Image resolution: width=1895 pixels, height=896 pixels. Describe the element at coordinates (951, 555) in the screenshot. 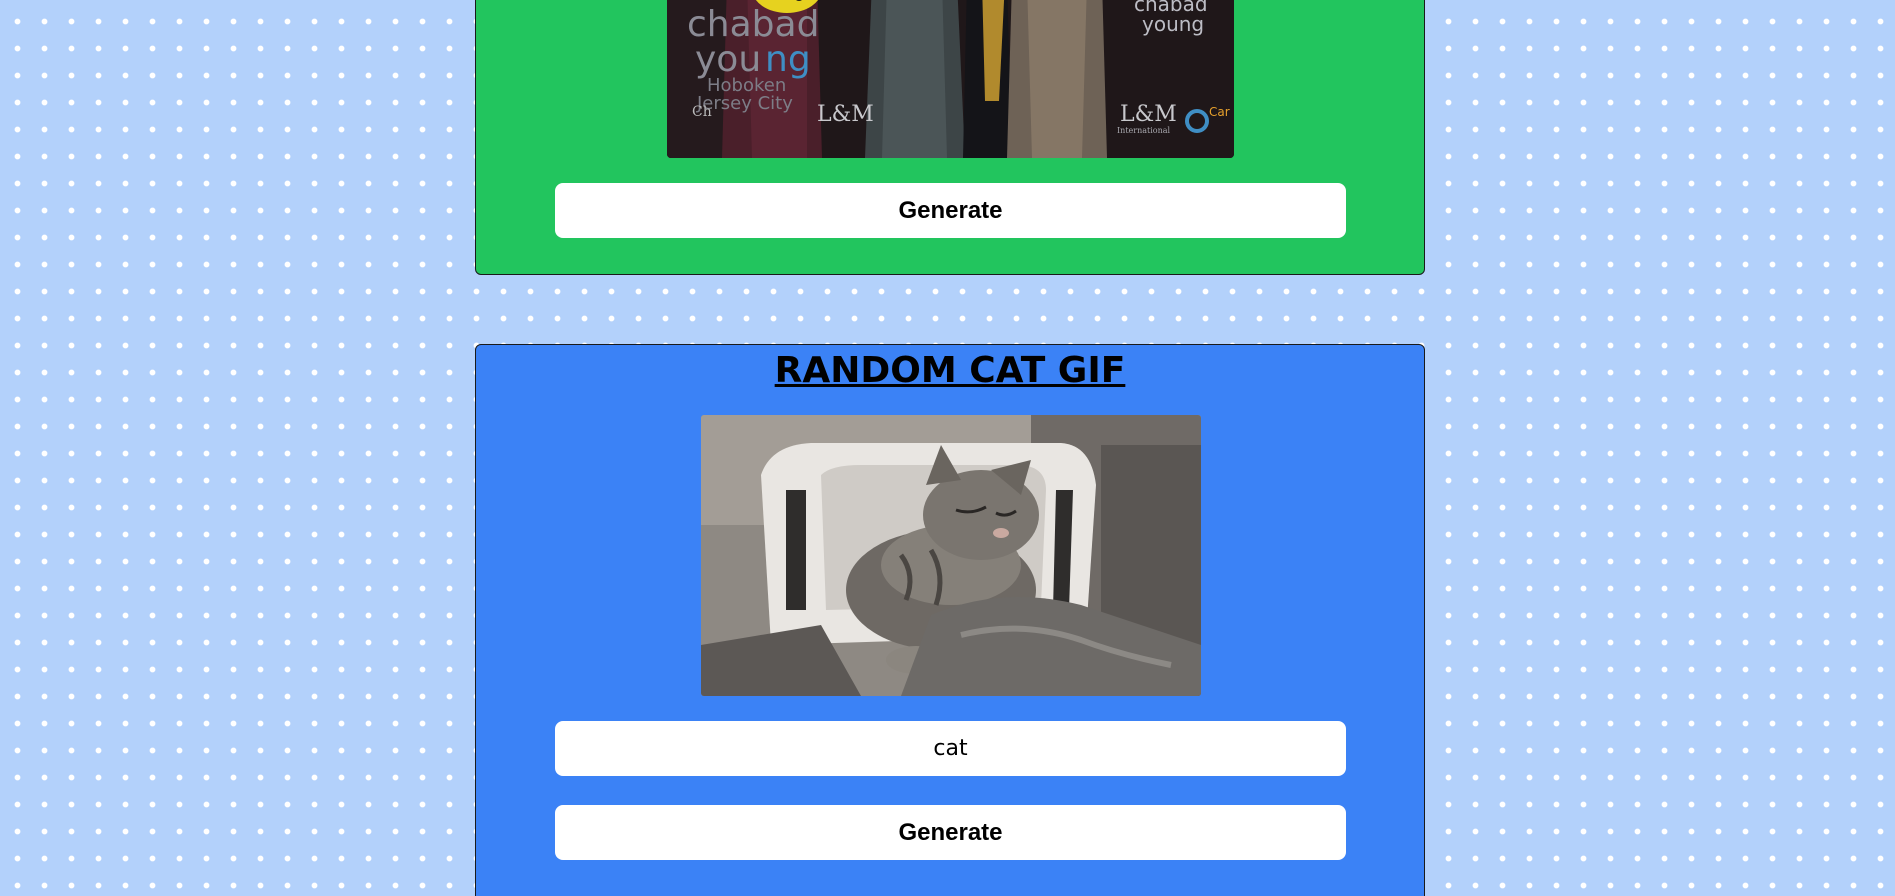

I see `cat-gif-image` at that location.